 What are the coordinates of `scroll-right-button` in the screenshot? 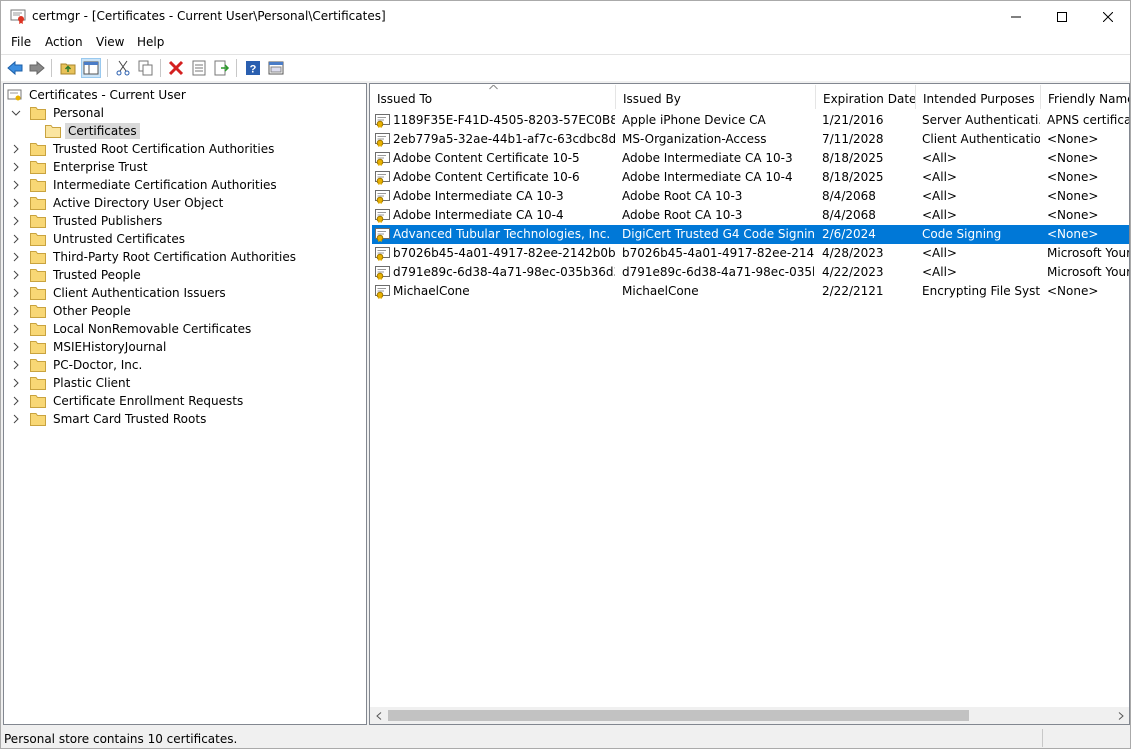 It's located at (1120, 715).